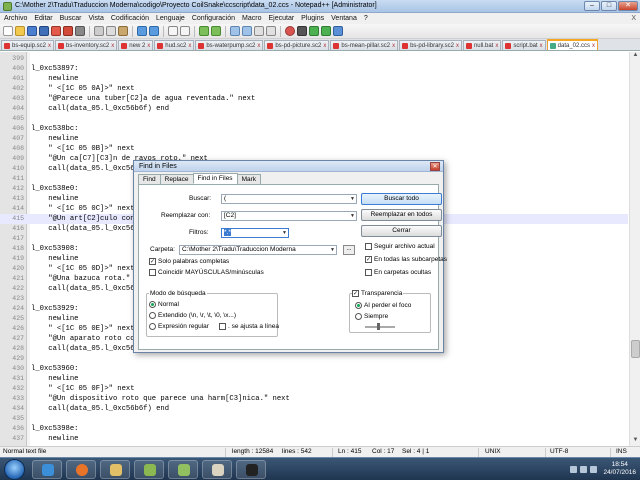  Describe the element at coordinates (216, 31) in the screenshot. I see `zoom-out-icon` at that location.